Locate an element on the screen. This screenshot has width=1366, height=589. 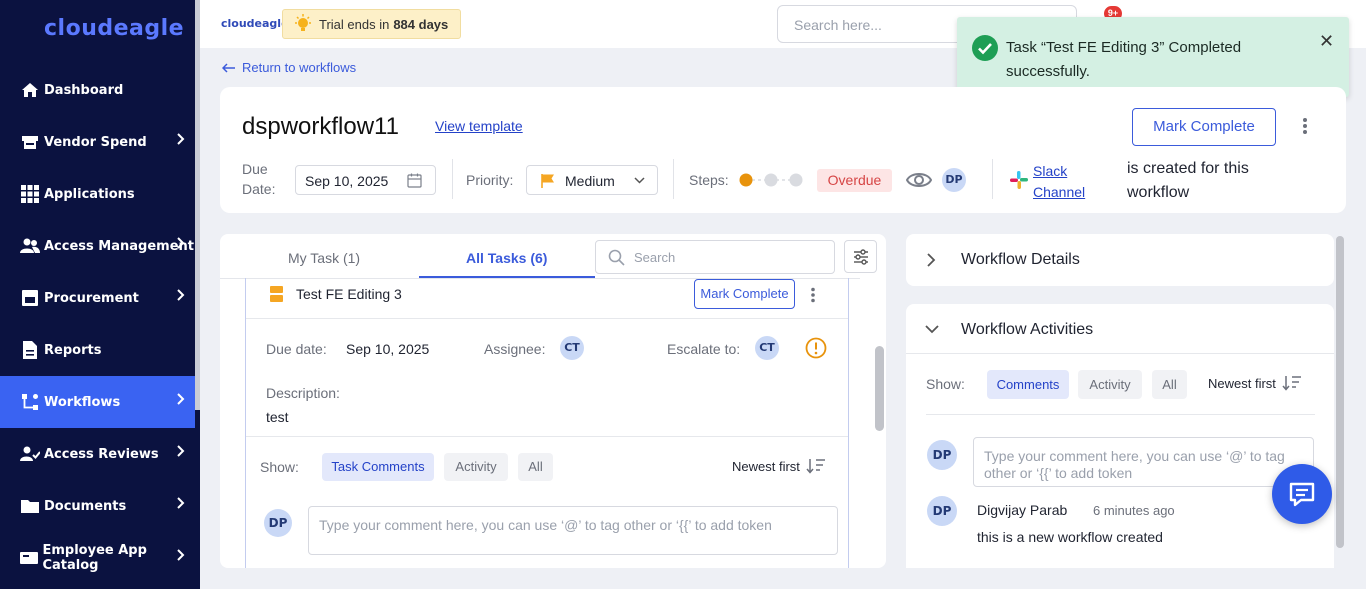
sidebar-item-reports: Reports is located at coordinates (97, 350).